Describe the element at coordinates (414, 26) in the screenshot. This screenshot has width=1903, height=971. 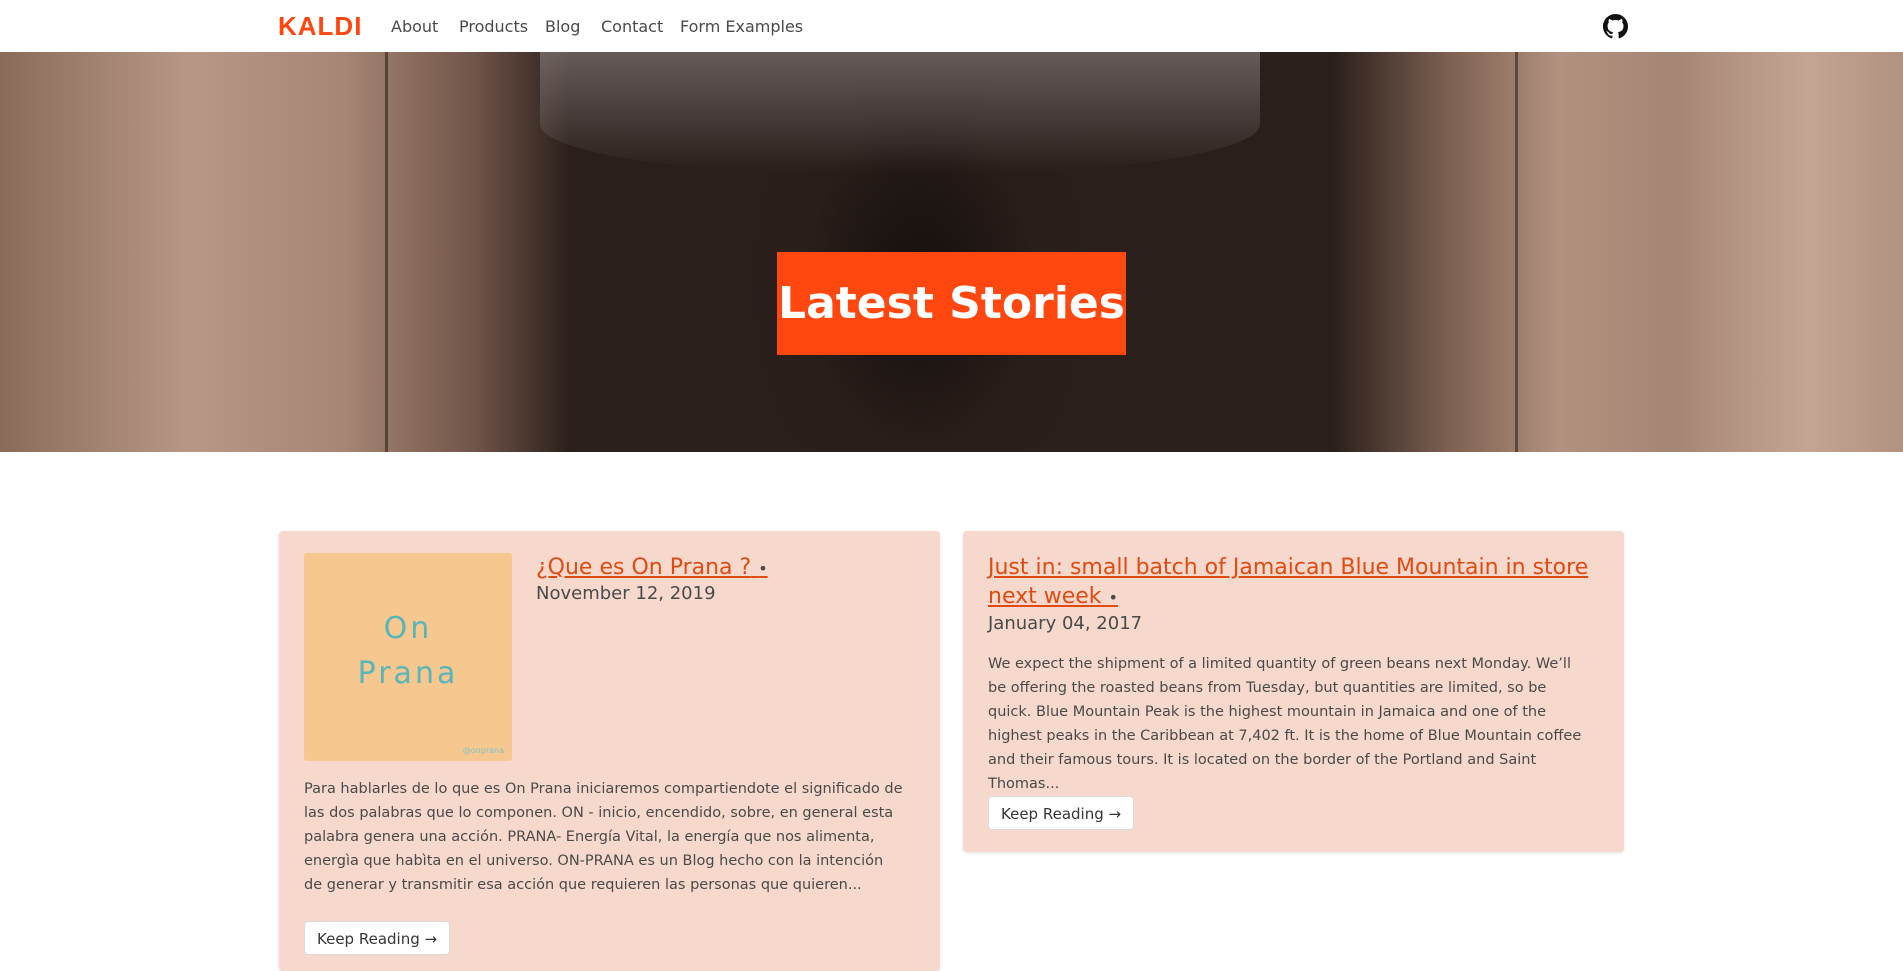
I see `nav-link-about: About` at that location.